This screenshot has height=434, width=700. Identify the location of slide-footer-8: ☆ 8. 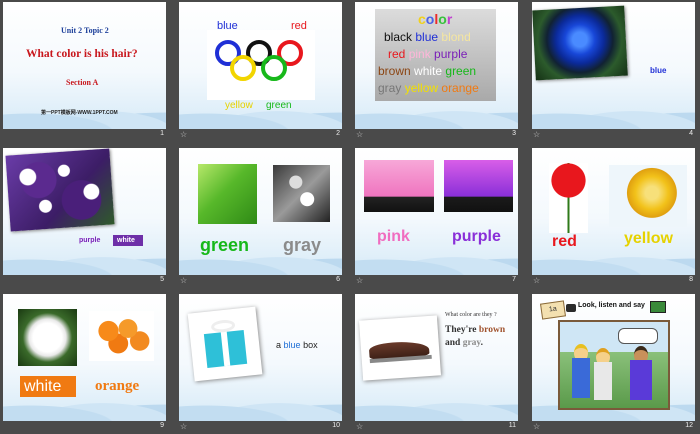
(613, 281).